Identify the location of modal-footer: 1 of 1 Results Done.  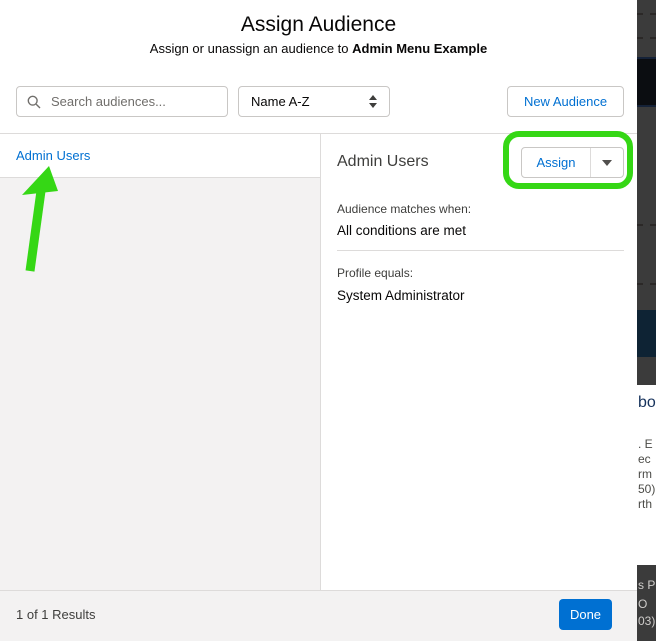
(318, 615).